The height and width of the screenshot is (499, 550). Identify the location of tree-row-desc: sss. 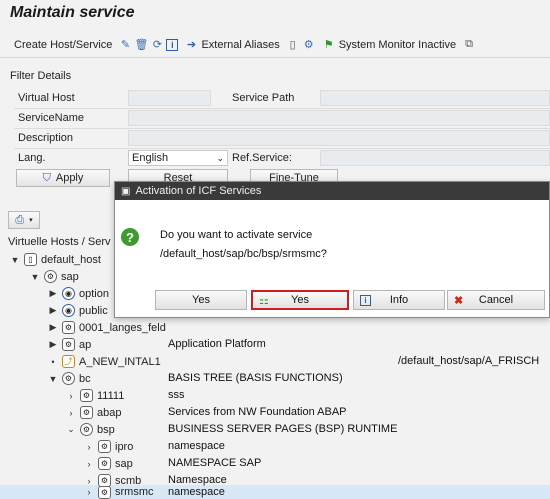
(176, 395).